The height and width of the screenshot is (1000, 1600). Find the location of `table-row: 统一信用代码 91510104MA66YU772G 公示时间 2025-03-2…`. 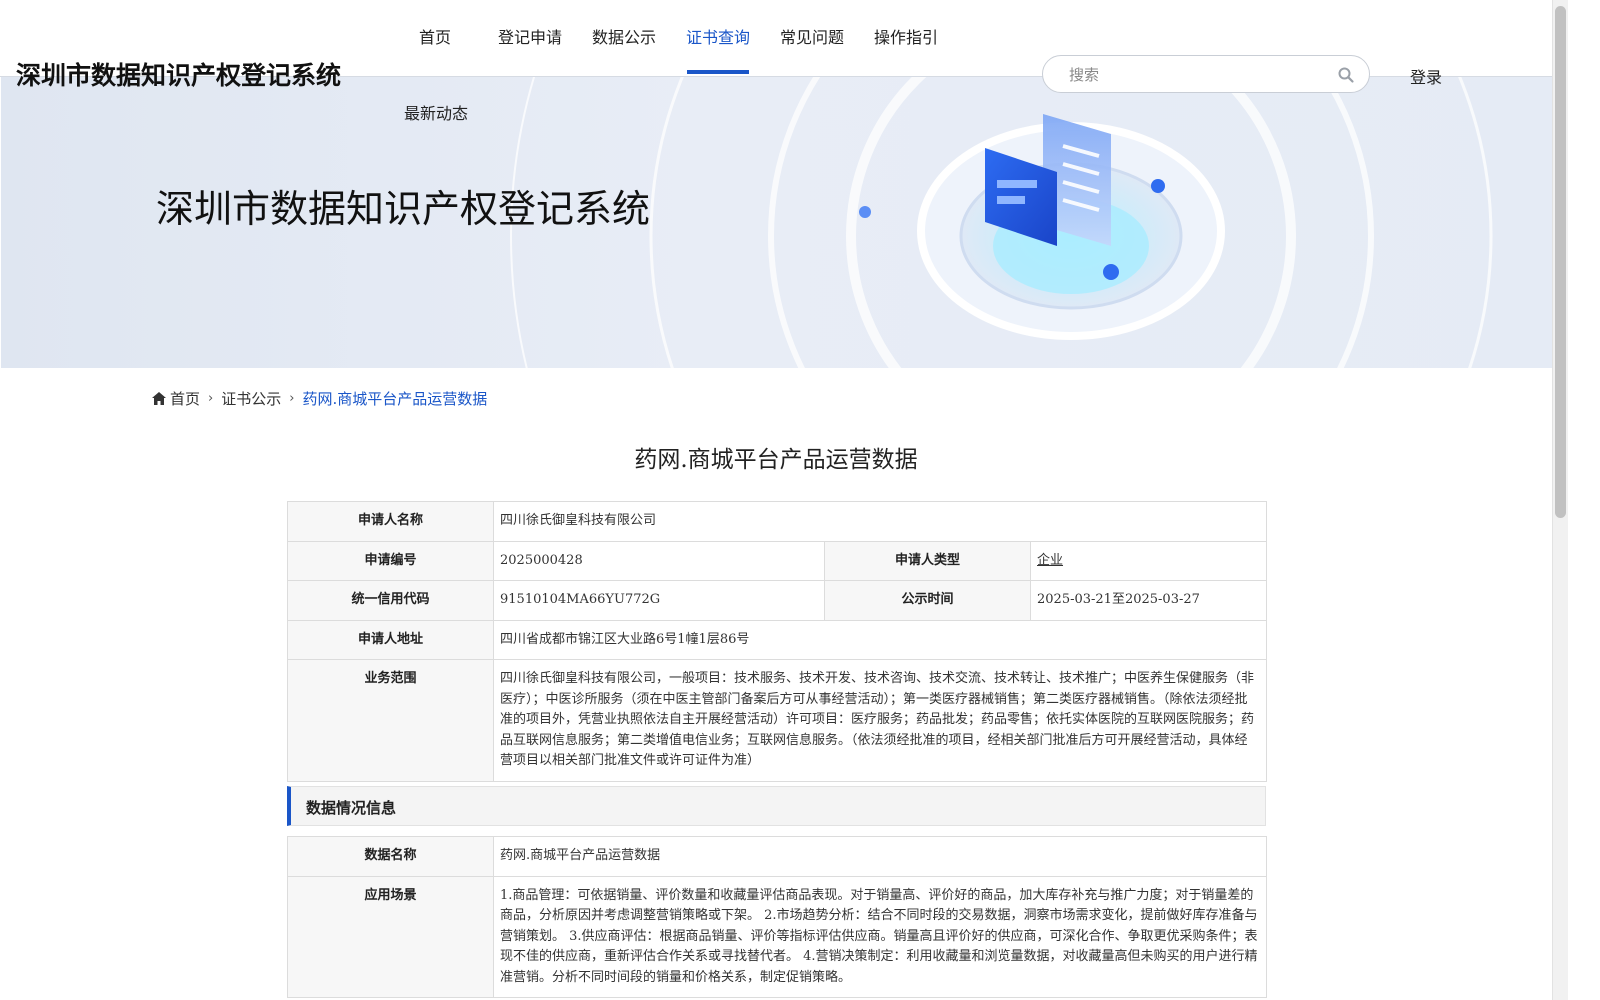

table-row: 统一信用代码 91510104MA66YU772G 公示时间 2025-03-2… is located at coordinates (777, 600).